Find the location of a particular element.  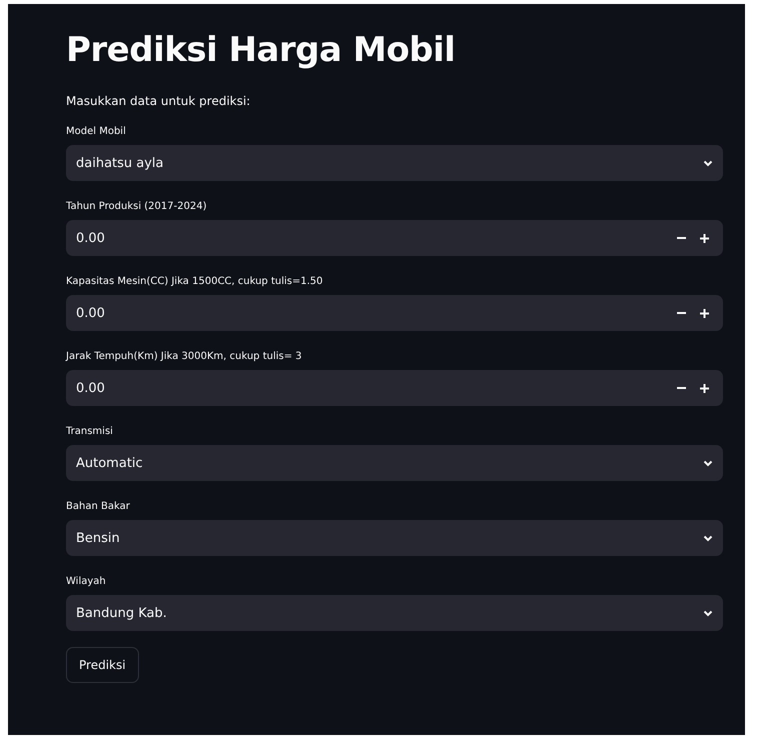

field-label: Tahun Produksi (2017-2024) is located at coordinates (136, 206).